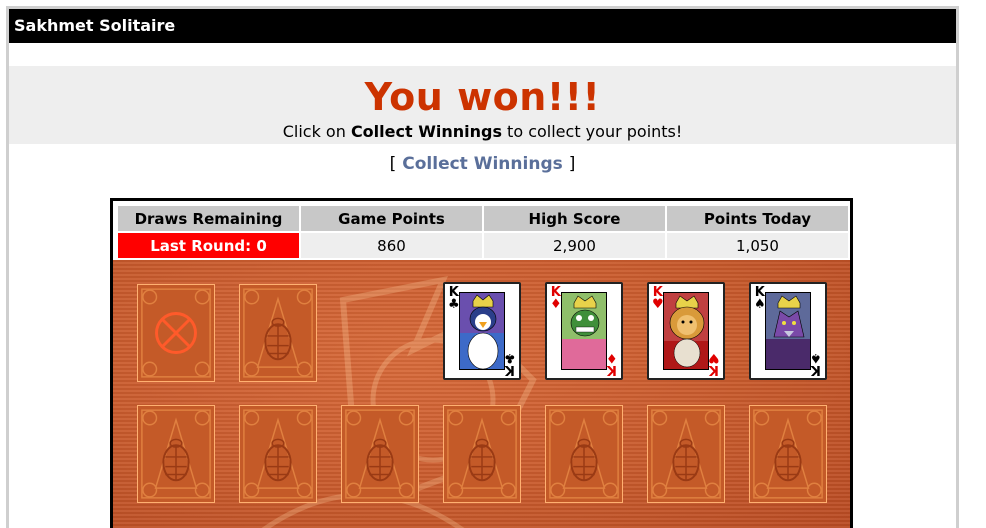 This screenshot has height=528, width=986. Describe the element at coordinates (714, 363) in the screenshot. I see `card-corner-bottom: K ♥` at that location.